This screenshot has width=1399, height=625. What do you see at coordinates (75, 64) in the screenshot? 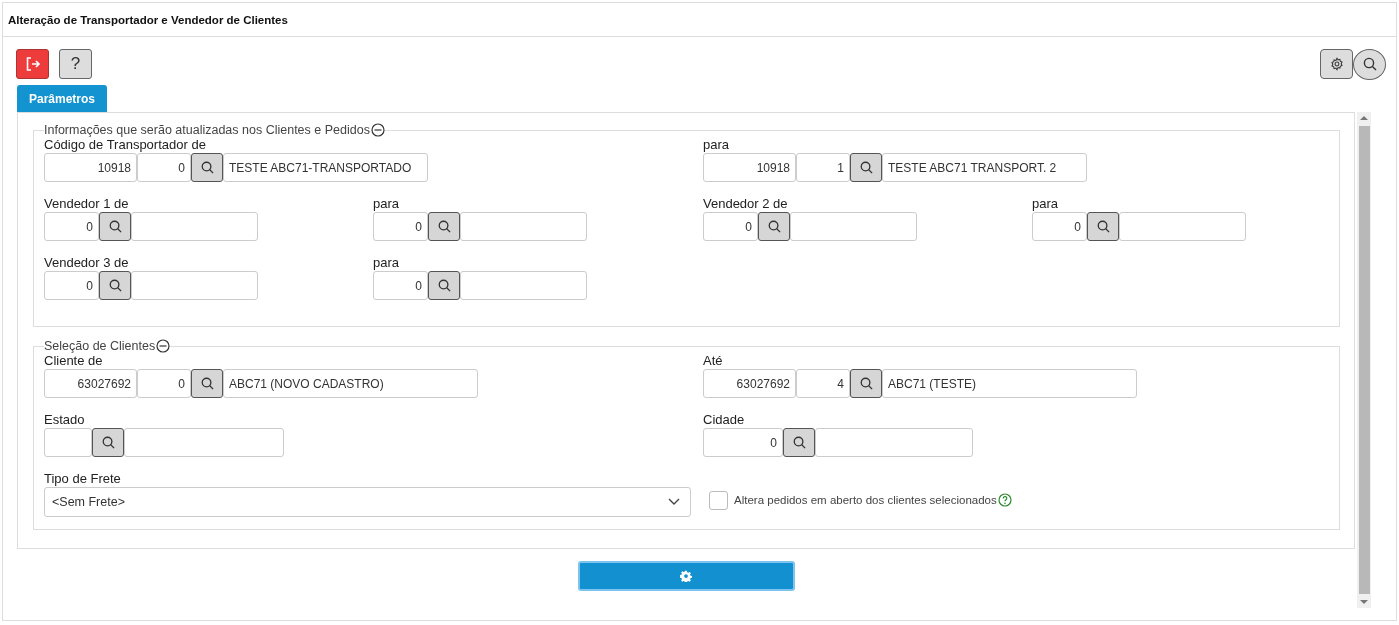
I see `help-button: ?` at bounding box center [75, 64].